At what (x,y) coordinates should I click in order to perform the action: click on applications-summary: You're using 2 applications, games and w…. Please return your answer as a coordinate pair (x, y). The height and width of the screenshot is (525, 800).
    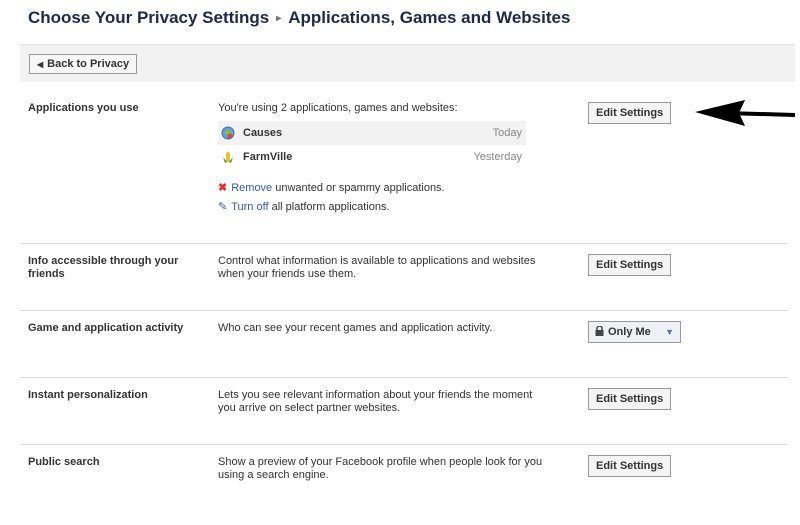
    Looking at the image, I should click on (338, 108).